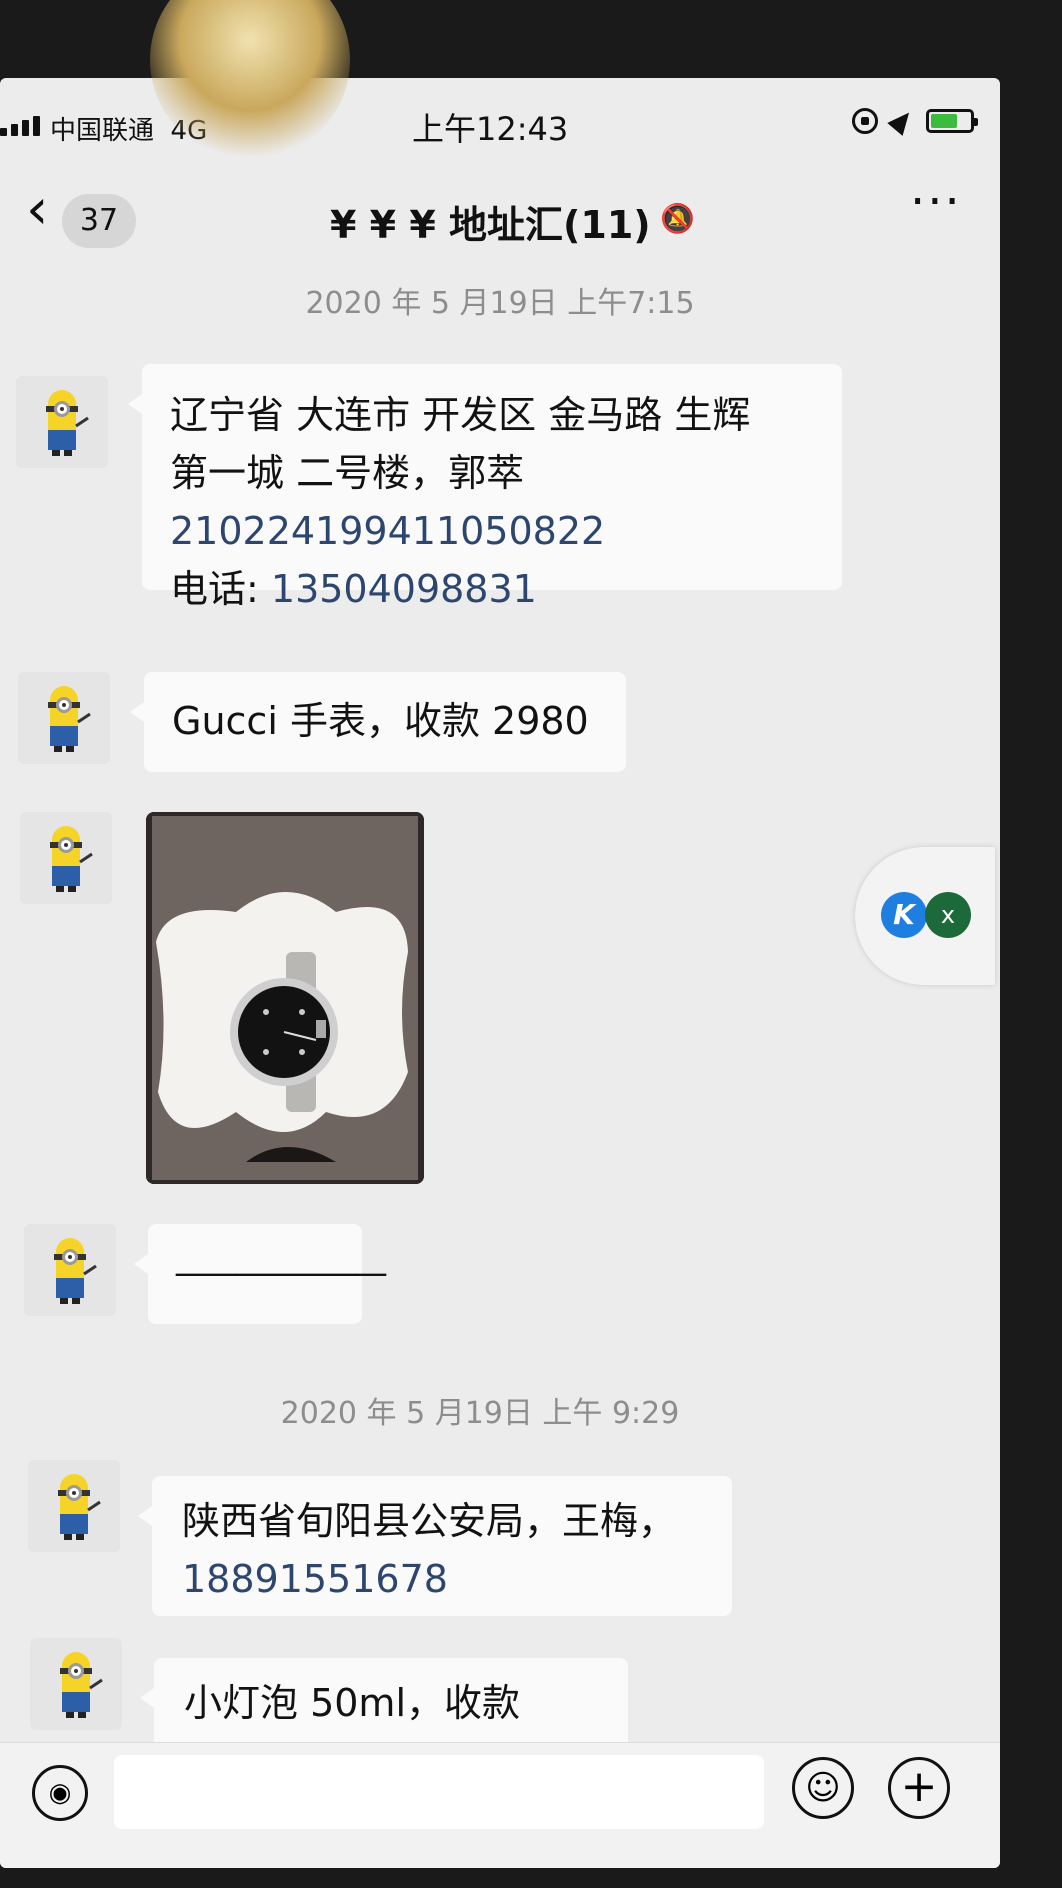 This screenshot has width=1062, height=1888. I want to click on message-text: Gucci 手表，收款 2980, so click(380, 721).